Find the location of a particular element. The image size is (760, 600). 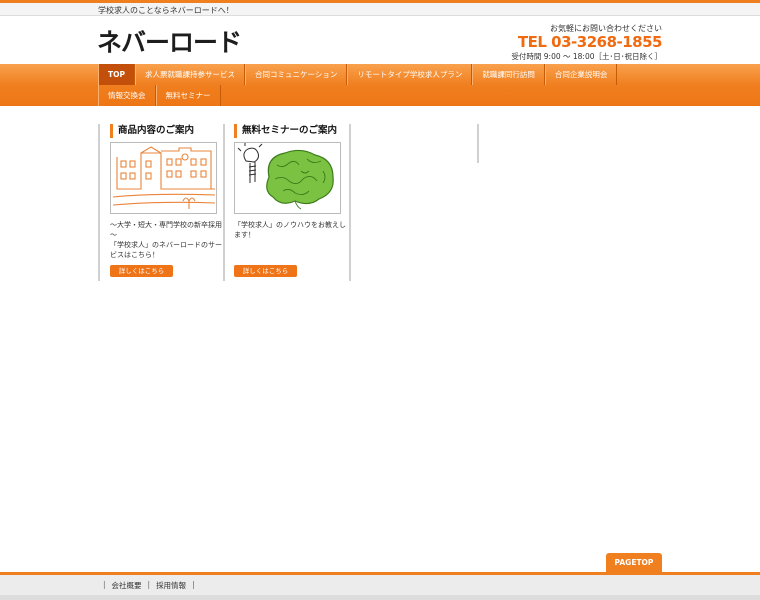

nav-item-joint-communication: 合同コミュニケーション is located at coordinates (296, 74).